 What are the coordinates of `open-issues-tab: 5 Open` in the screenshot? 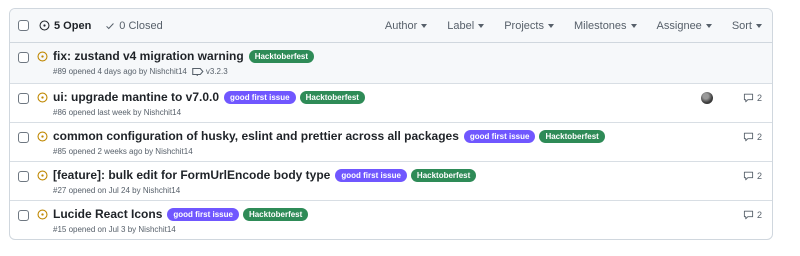 It's located at (65, 26).